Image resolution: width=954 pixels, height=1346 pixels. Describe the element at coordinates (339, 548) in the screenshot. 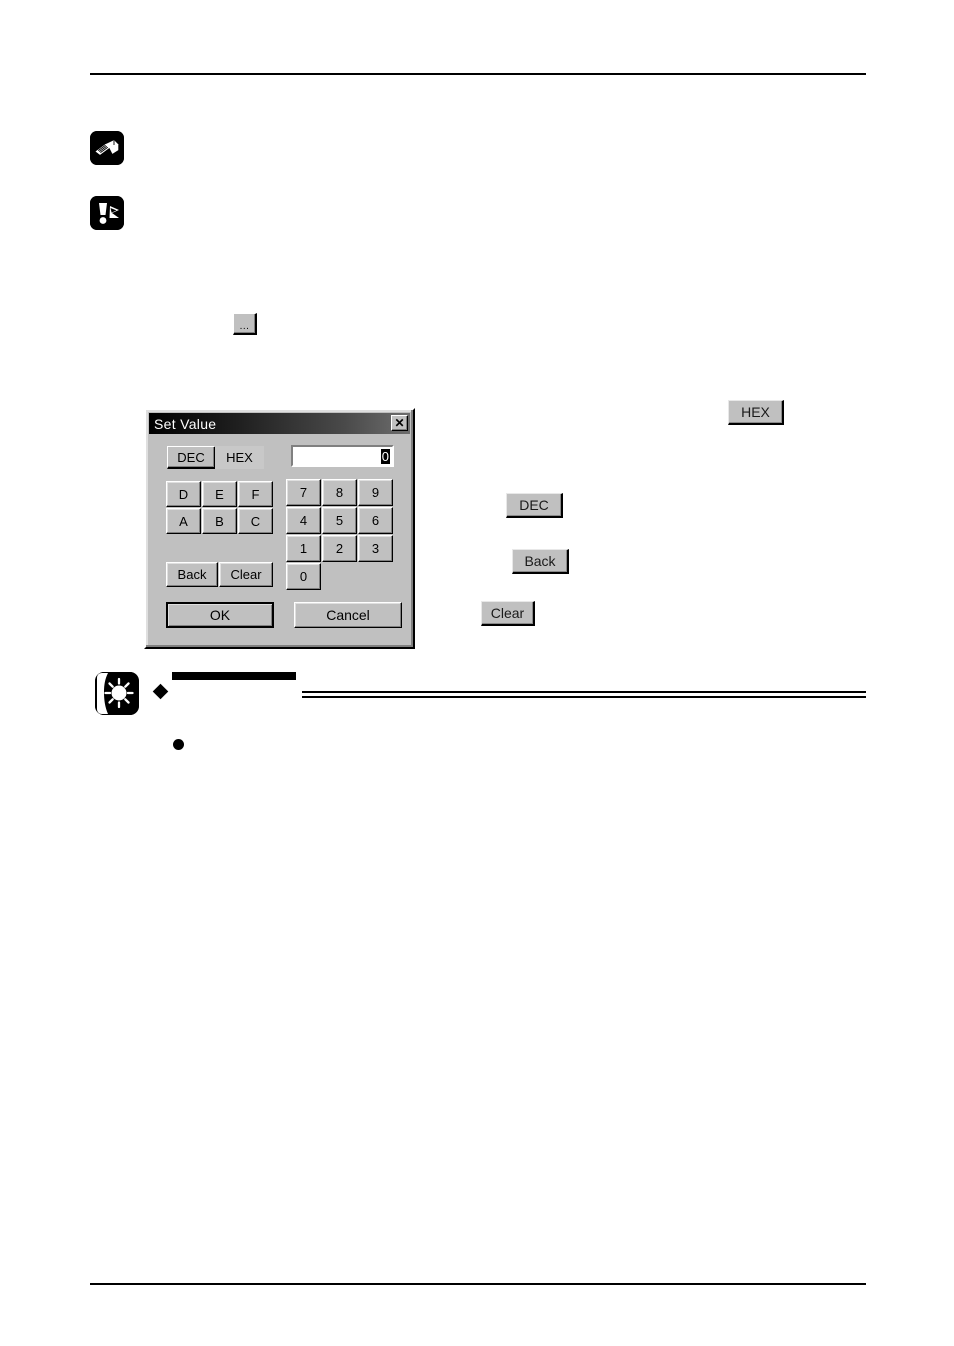

I see `num-key-2: 2` at that location.